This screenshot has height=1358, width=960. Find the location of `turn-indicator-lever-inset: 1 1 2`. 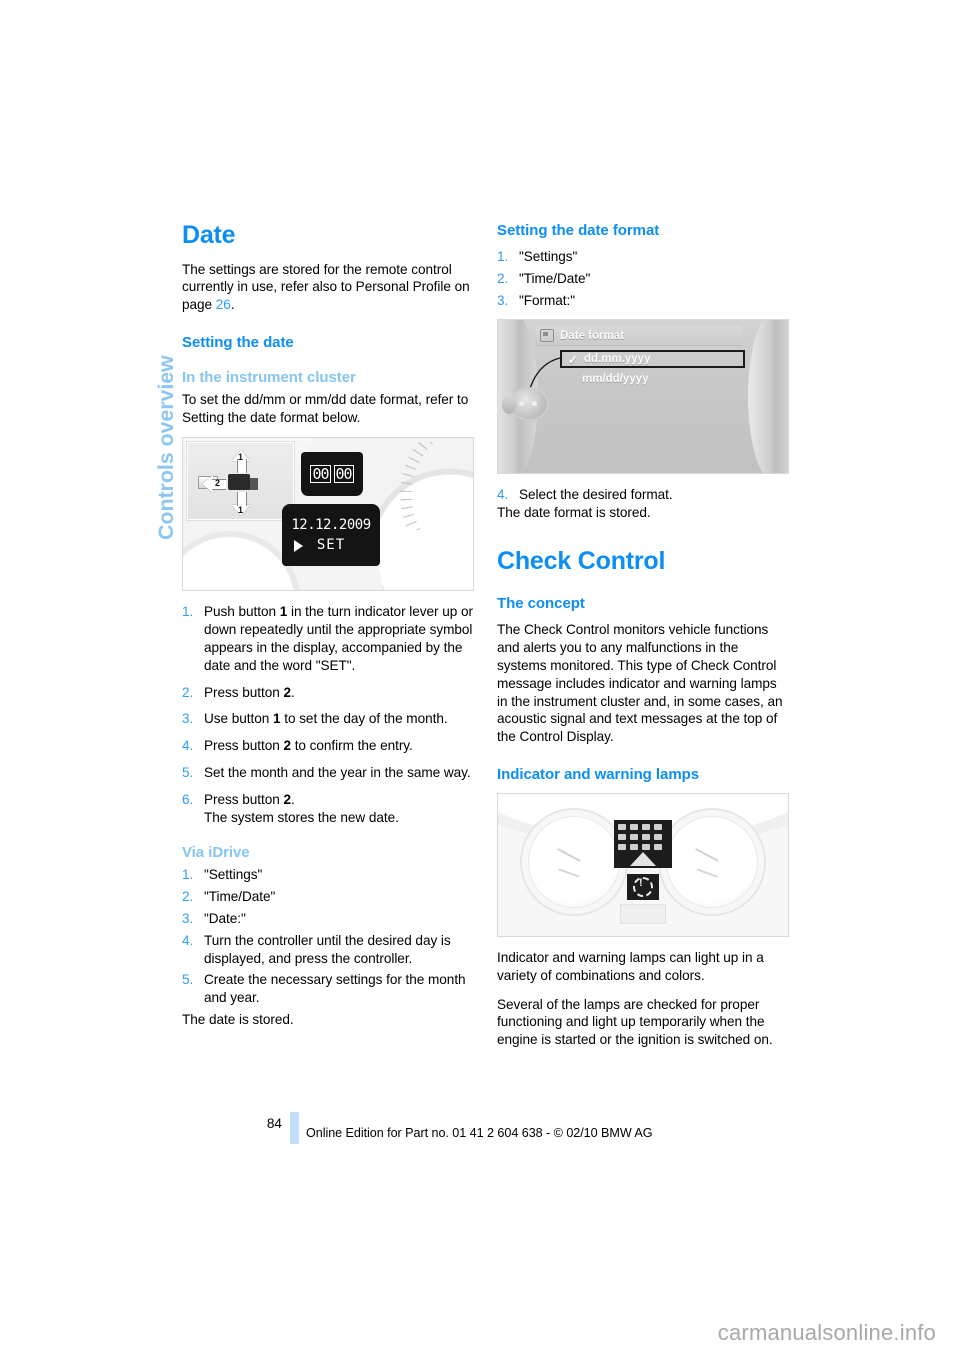

turn-indicator-lever-inset: 1 1 2 is located at coordinates (240, 481).